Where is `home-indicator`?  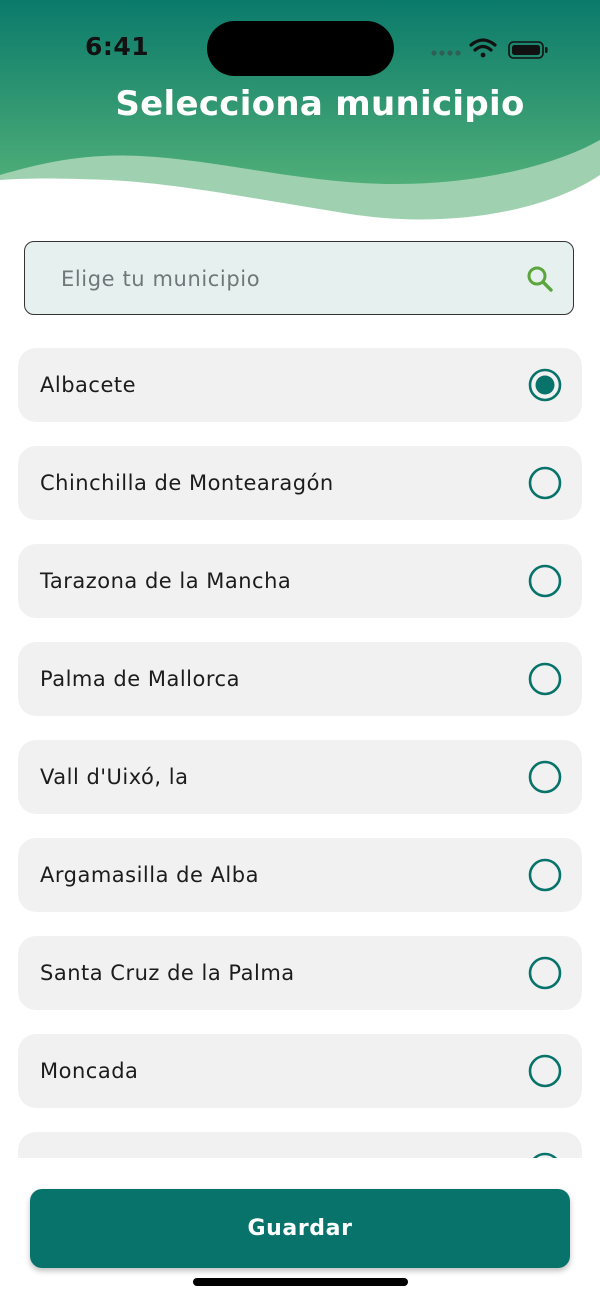
home-indicator is located at coordinates (300, 1282).